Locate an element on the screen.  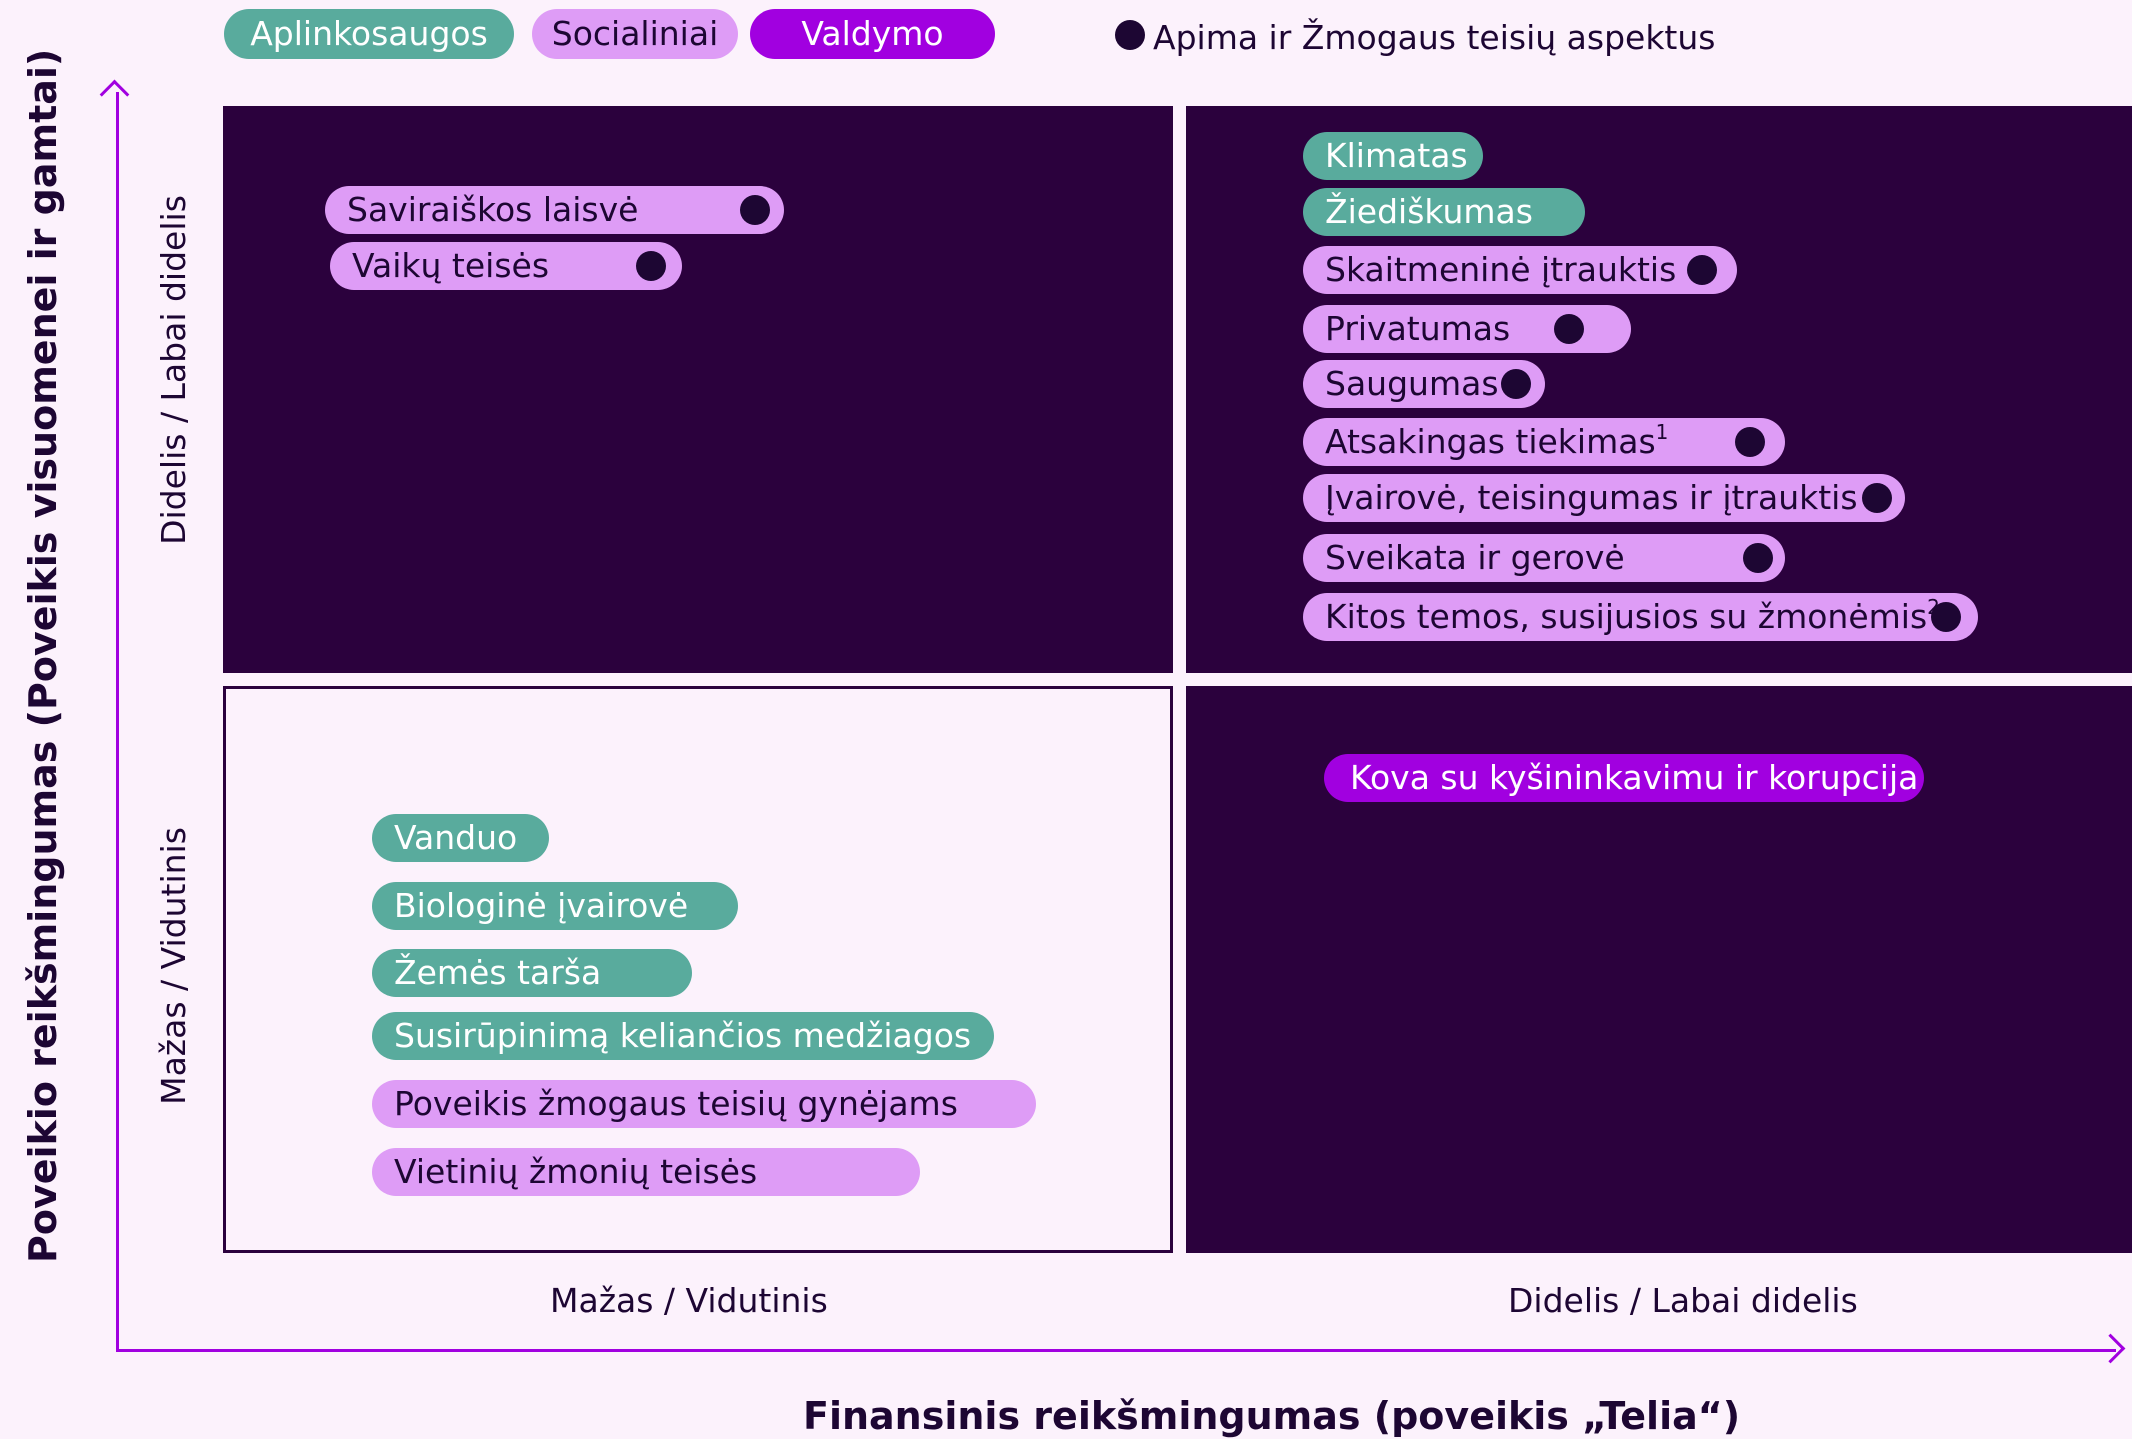
topic-pill: Skaitmeninė įtrauktis is located at coordinates (1520, 270).